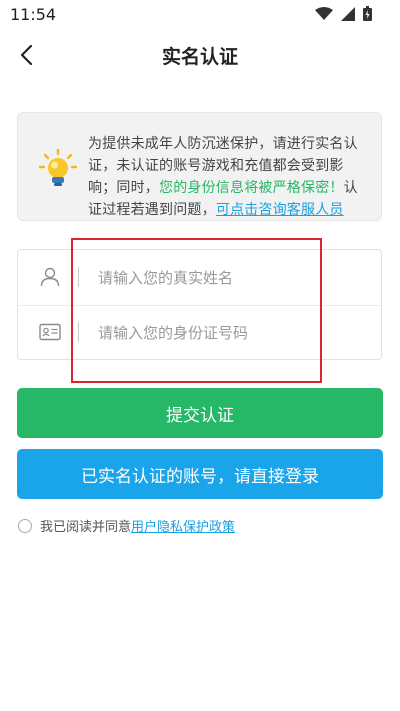  Describe the element at coordinates (251, 188) in the screenshot. I see `notice-privacy-highlight: 您的身份信息将被严格保密！` at that location.